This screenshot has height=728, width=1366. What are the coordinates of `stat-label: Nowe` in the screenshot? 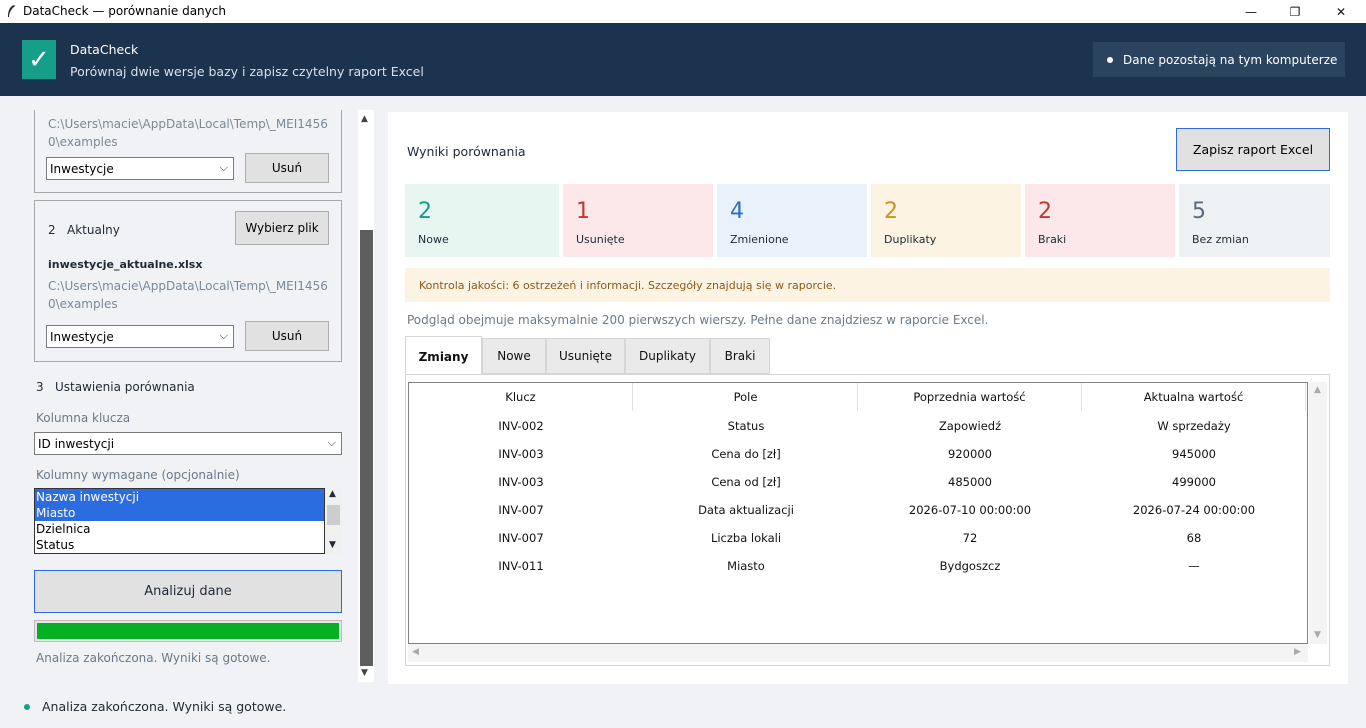 It's located at (433, 239).